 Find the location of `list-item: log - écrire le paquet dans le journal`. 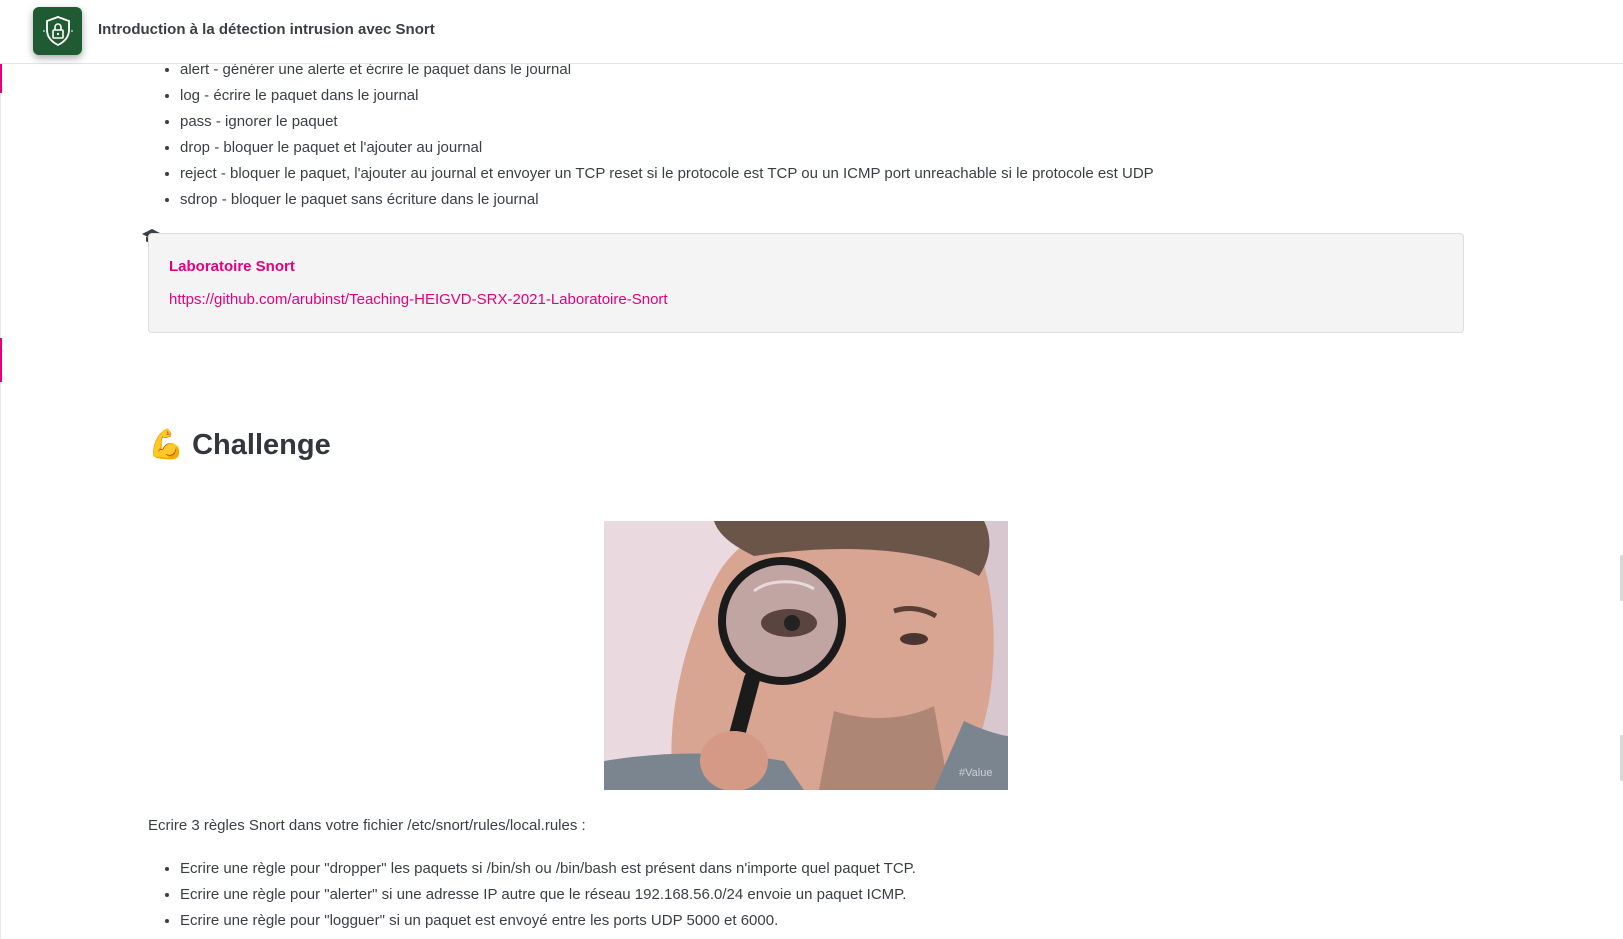

list-item: log - écrire le paquet dans le journal is located at coordinates (667, 96).